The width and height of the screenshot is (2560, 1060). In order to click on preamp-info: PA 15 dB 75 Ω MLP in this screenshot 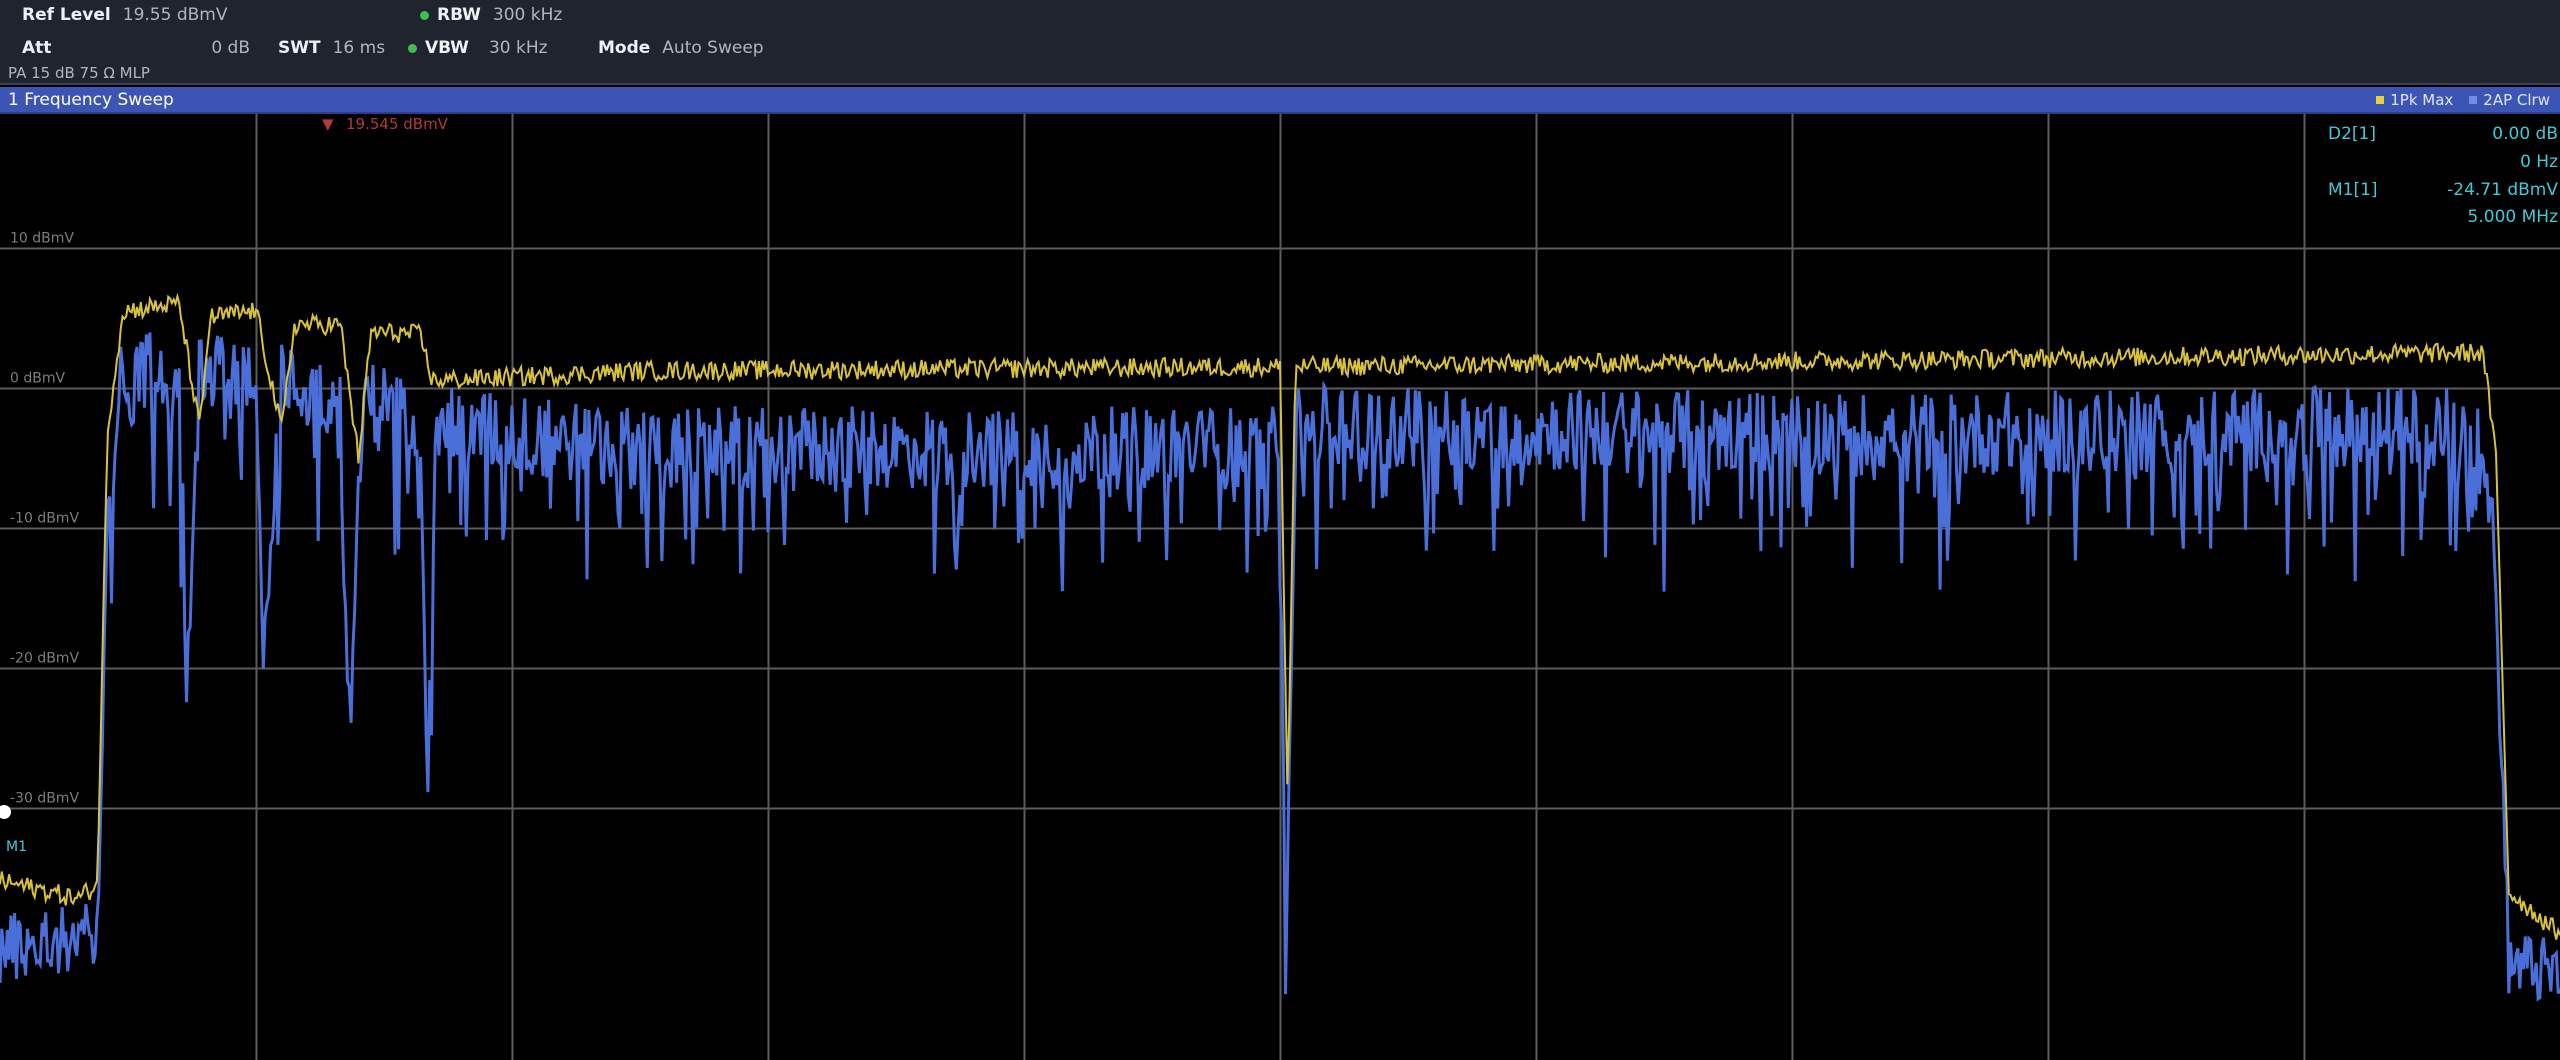, I will do `click(79, 73)`.